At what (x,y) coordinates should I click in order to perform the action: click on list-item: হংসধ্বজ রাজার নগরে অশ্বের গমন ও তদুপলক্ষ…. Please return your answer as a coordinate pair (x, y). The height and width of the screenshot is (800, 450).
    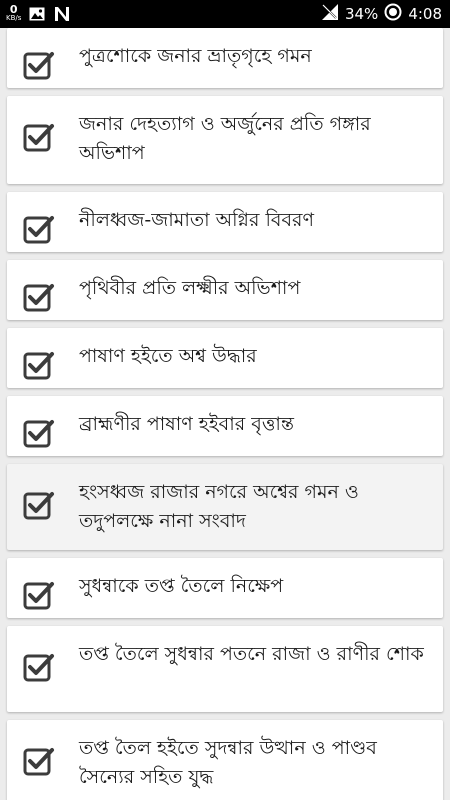
    Looking at the image, I should click on (225, 507).